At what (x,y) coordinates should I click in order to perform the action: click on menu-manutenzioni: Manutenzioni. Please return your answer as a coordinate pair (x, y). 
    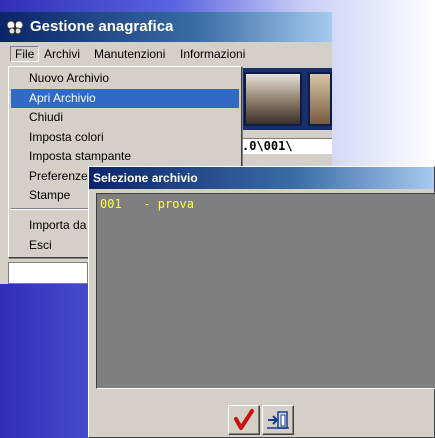
    Looking at the image, I should click on (129, 54).